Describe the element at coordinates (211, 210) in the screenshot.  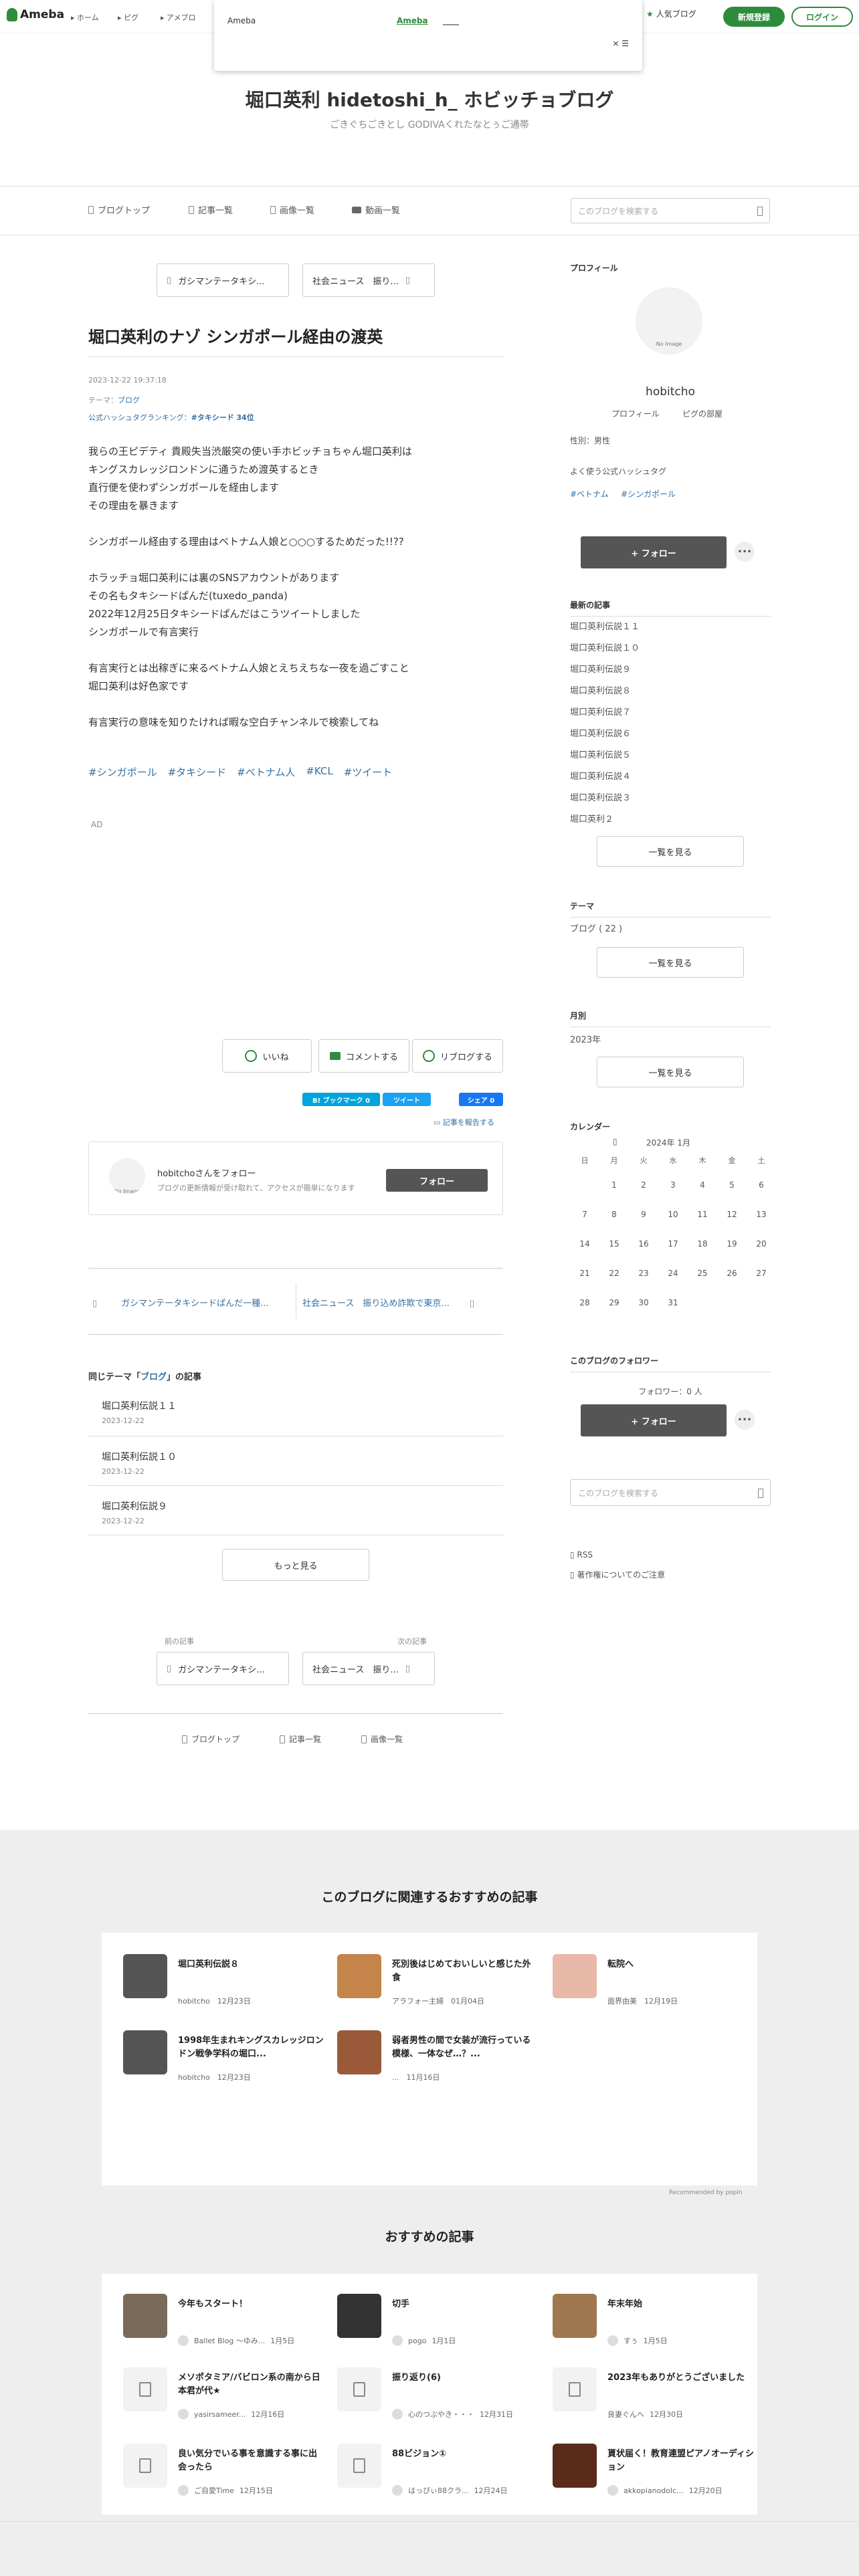
I see `nav-article-list: 記事一覧` at that location.